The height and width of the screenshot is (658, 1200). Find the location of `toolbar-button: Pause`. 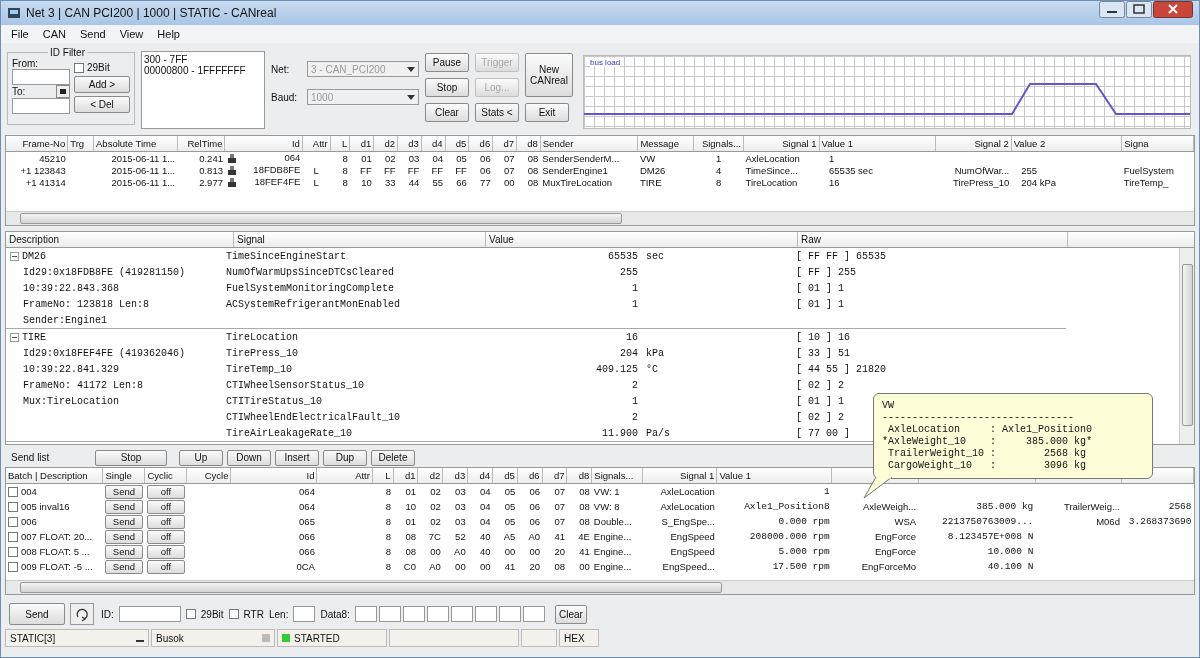

toolbar-button: Pause is located at coordinates (447, 62).